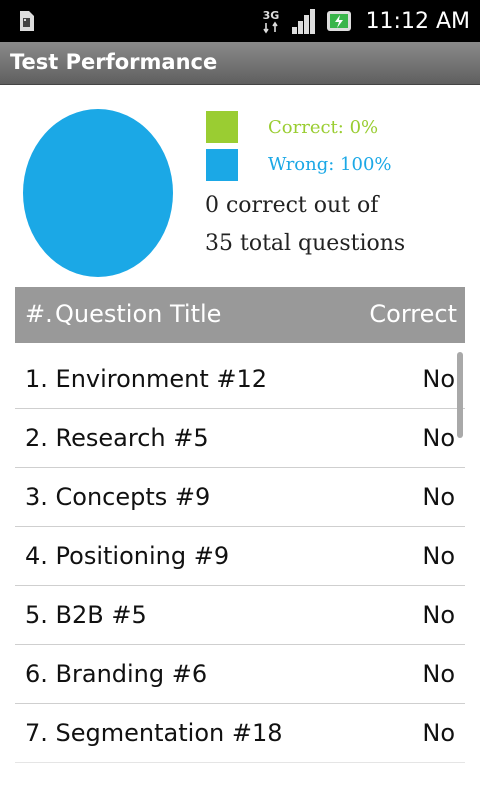 This screenshot has width=480, height=800. What do you see at coordinates (338, 21) in the screenshot?
I see `battery-charging-icon` at bounding box center [338, 21].